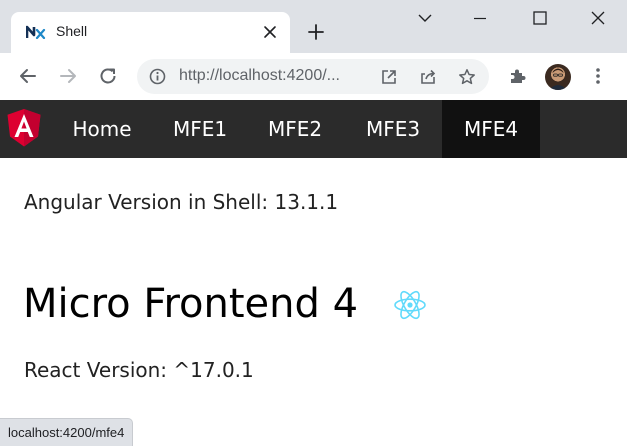 The width and height of the screenshot is (627, 446). What do you see at coordinates (425, 18) in the screenshot?
I see `chevron-down-icon` at bounding box center [425, 18].